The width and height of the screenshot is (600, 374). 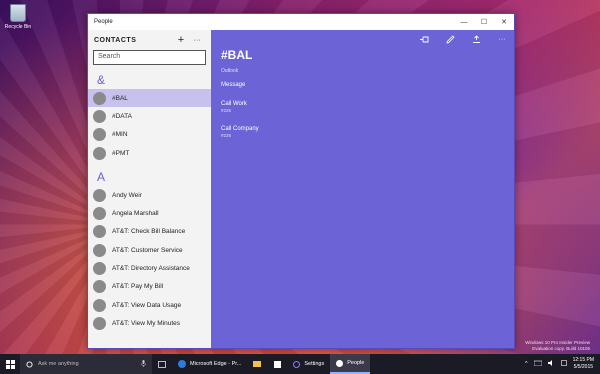 I want to click on contact-item: AT&T: Directory Assistance, so click(x=149, y=268).